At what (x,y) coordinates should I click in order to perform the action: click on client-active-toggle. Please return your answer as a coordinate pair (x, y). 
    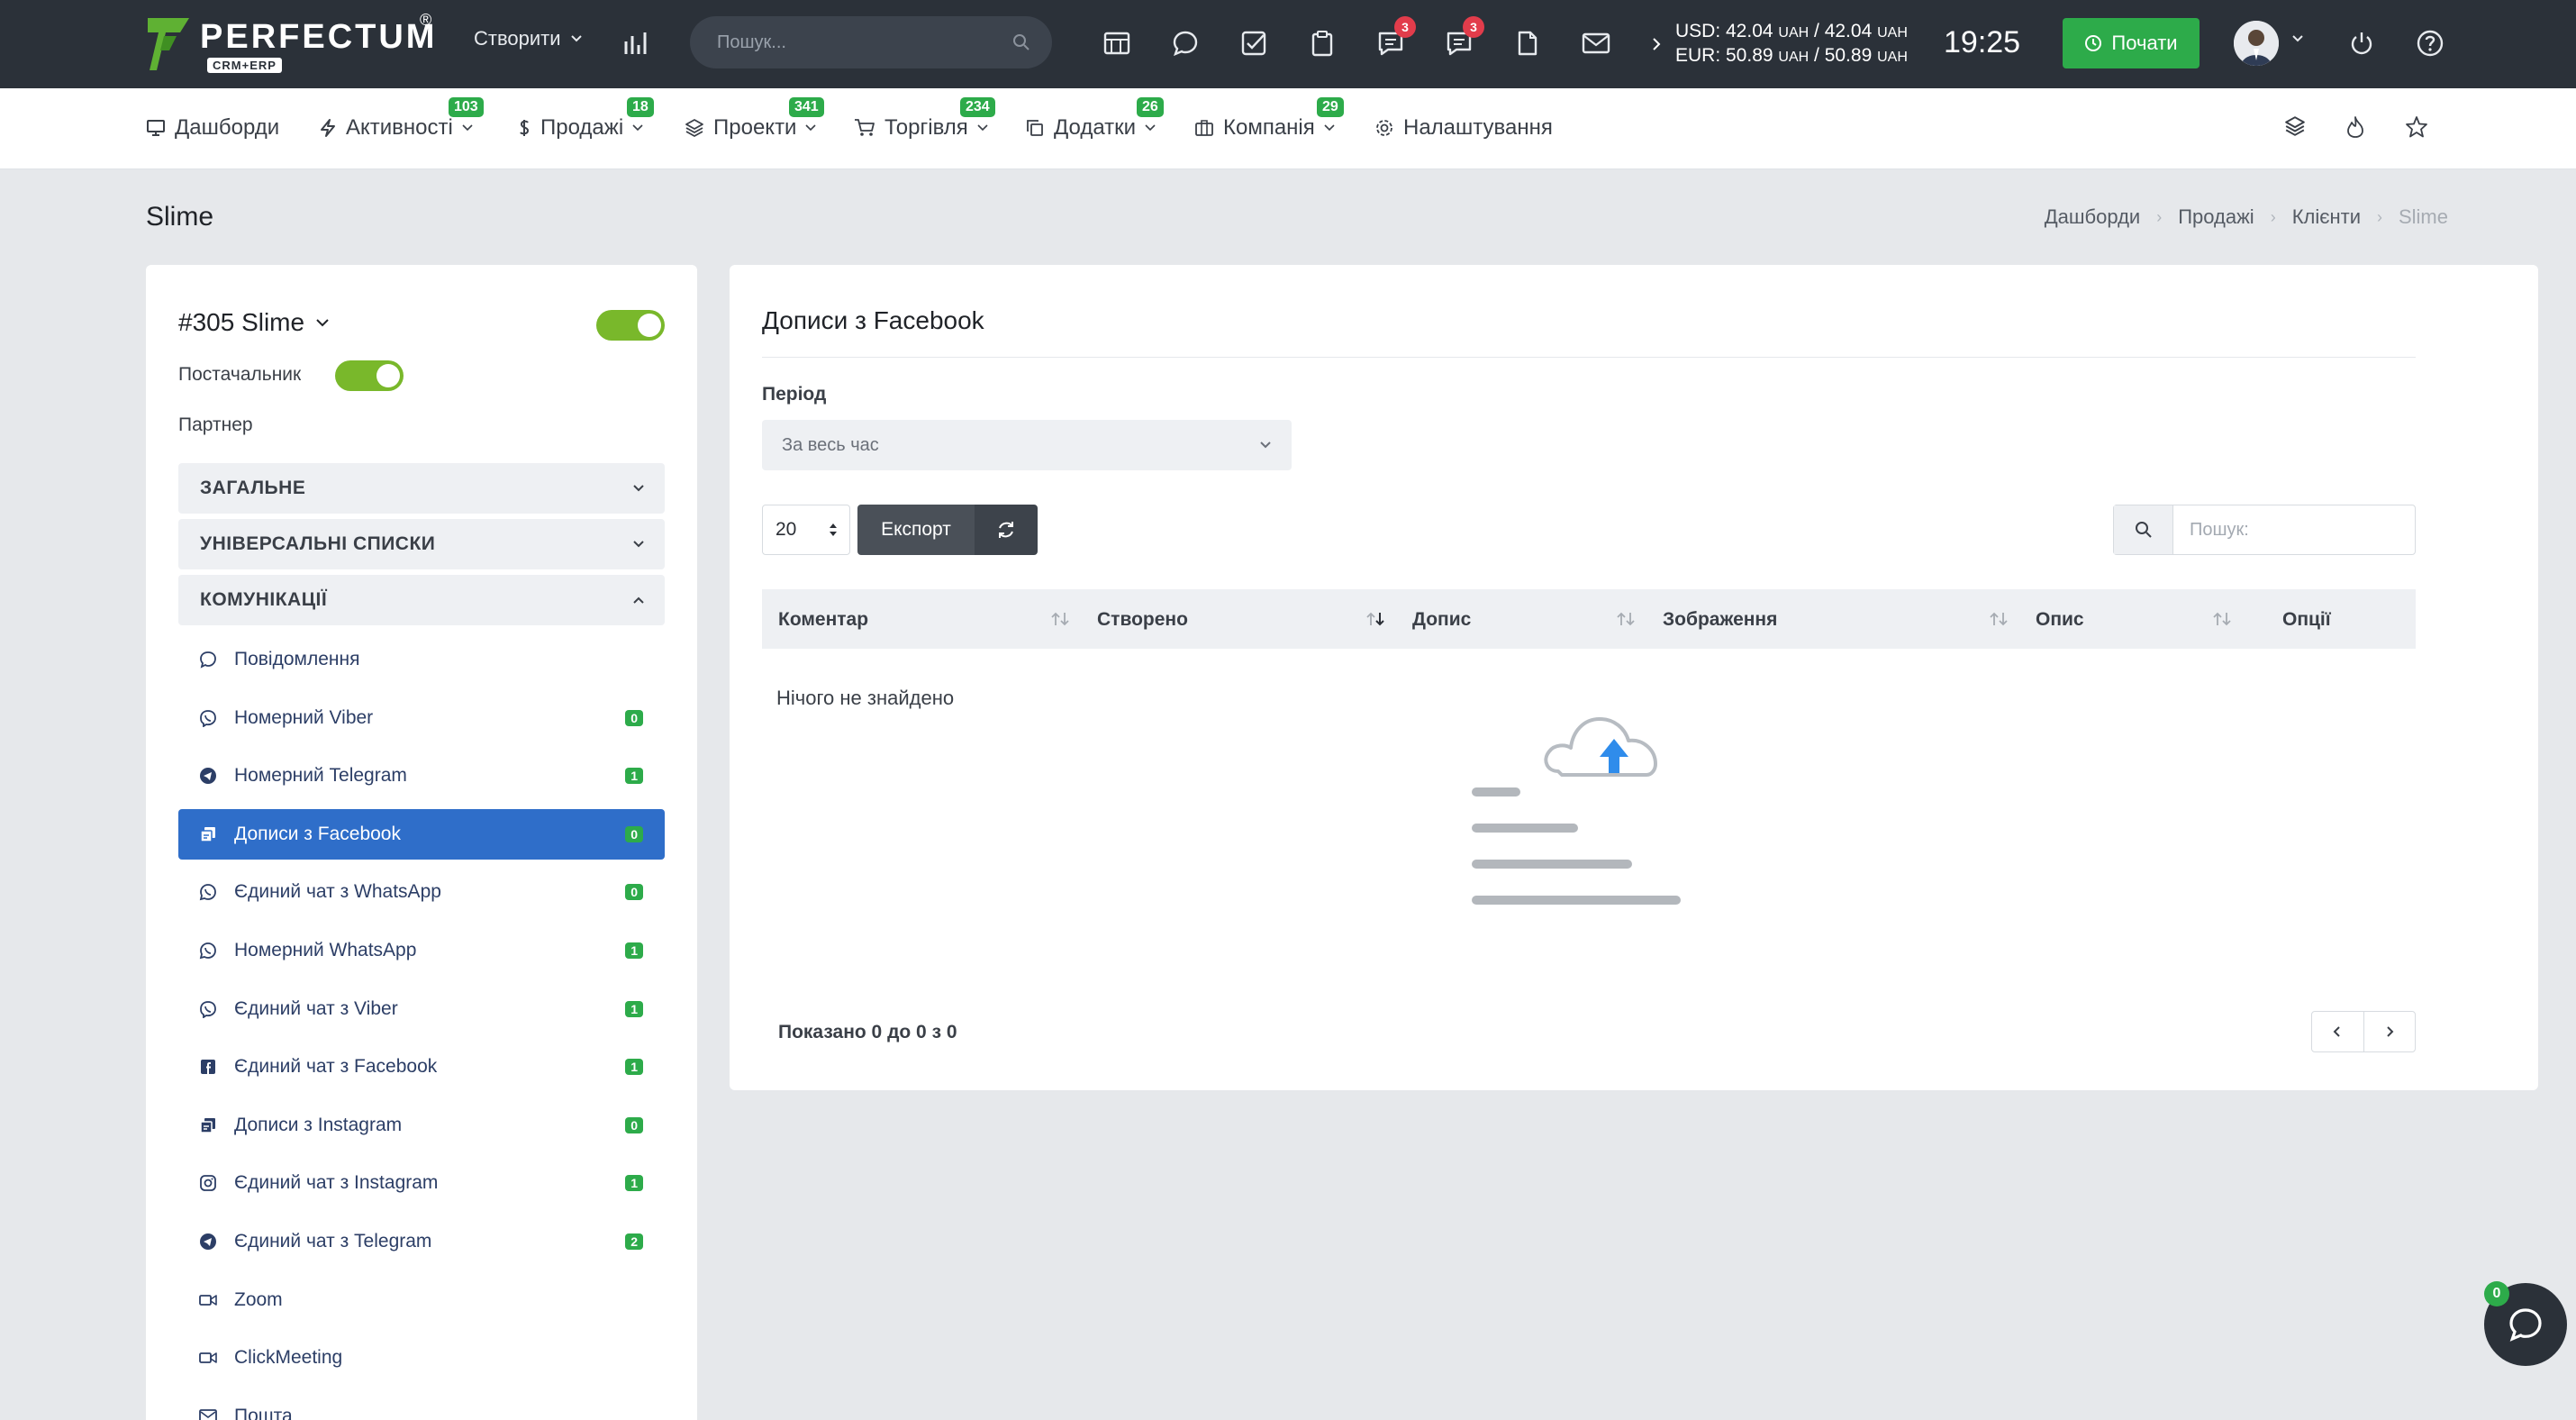
    Looking at the image, I should click on (630, 326).